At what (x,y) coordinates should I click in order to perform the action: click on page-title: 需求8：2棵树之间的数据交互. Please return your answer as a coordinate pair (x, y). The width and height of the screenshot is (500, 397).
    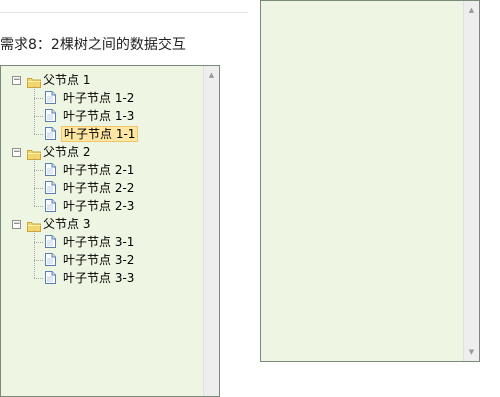
    Looking at the image, I should click on (93, 45).